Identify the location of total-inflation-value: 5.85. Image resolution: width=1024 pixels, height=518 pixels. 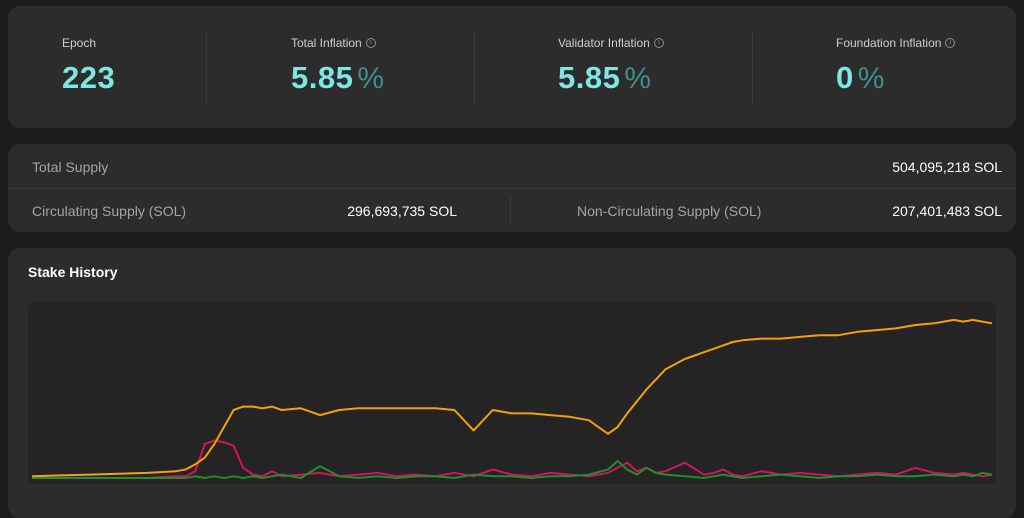
(322, 77).